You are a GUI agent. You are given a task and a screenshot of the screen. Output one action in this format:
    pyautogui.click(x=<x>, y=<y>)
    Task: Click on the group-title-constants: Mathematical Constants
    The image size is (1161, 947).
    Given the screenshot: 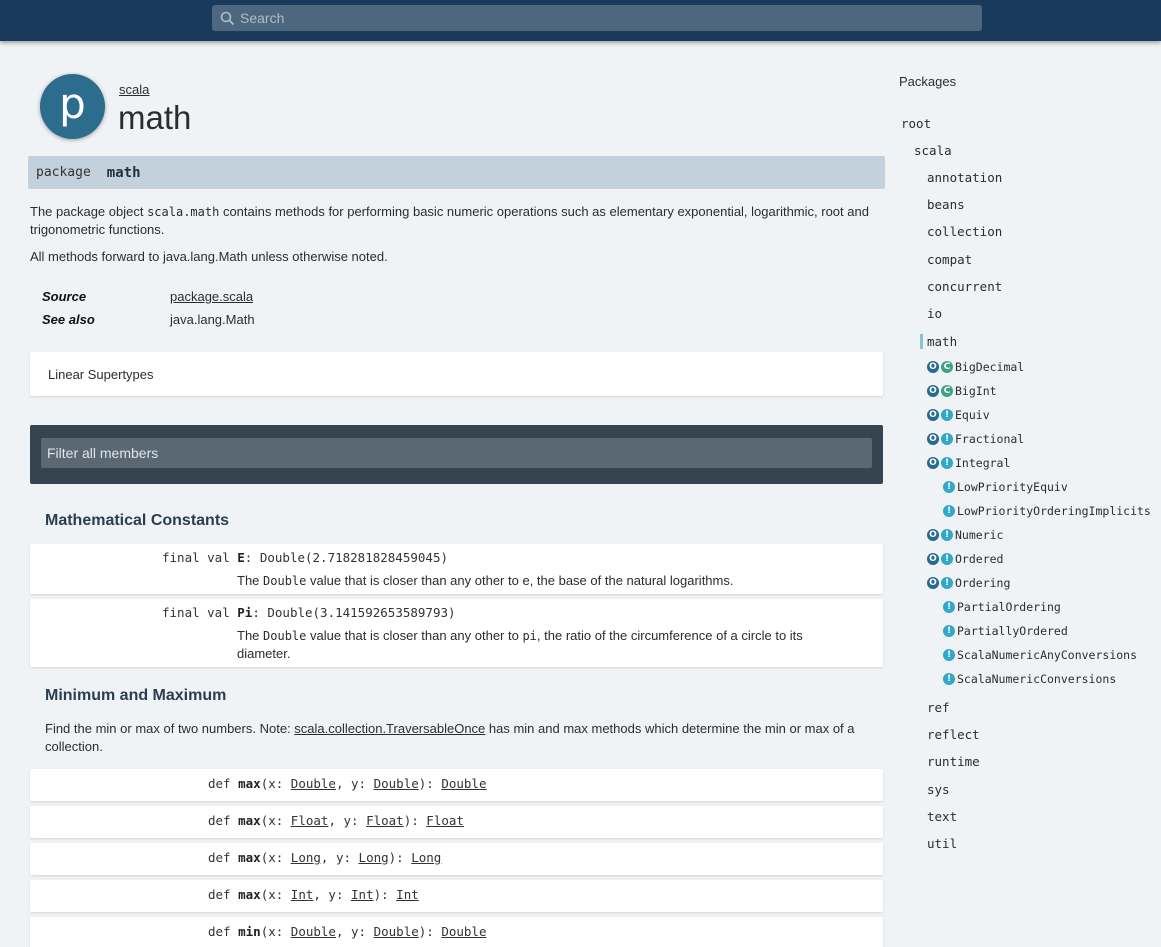 What is the action you would take?
    pyautogui.click(x=137, y=520)
    